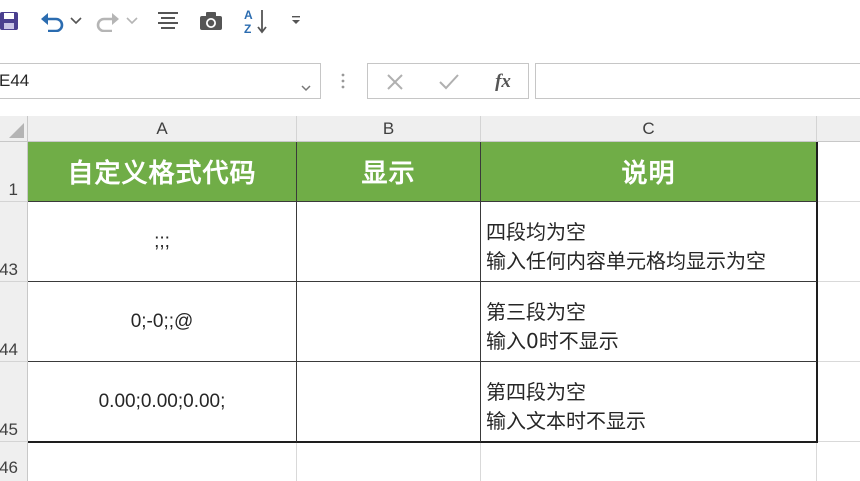 Image resolution: width=860 pixels, height=481 pixels. What do you see at coordinates (649, 172) in the screenshot?
I see `header-cell-note: 说明` at bounding box center [649, 172].